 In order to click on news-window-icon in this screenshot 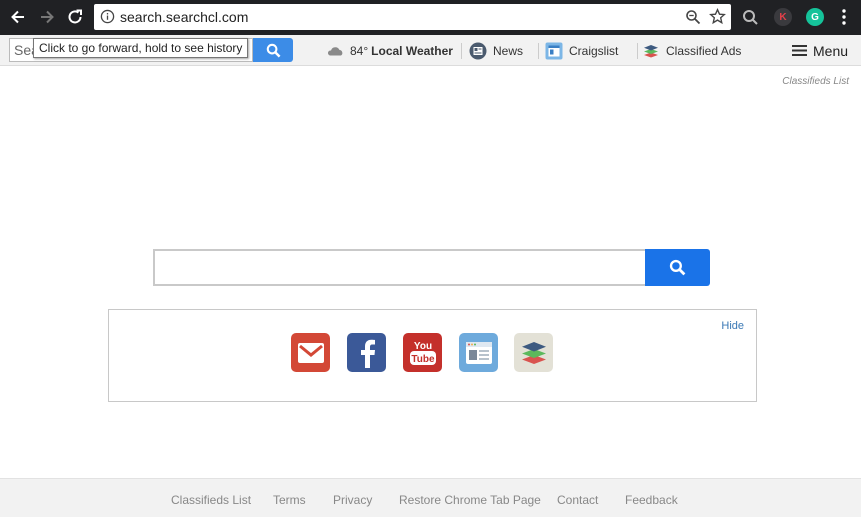, I will do `click(478, 352)`.